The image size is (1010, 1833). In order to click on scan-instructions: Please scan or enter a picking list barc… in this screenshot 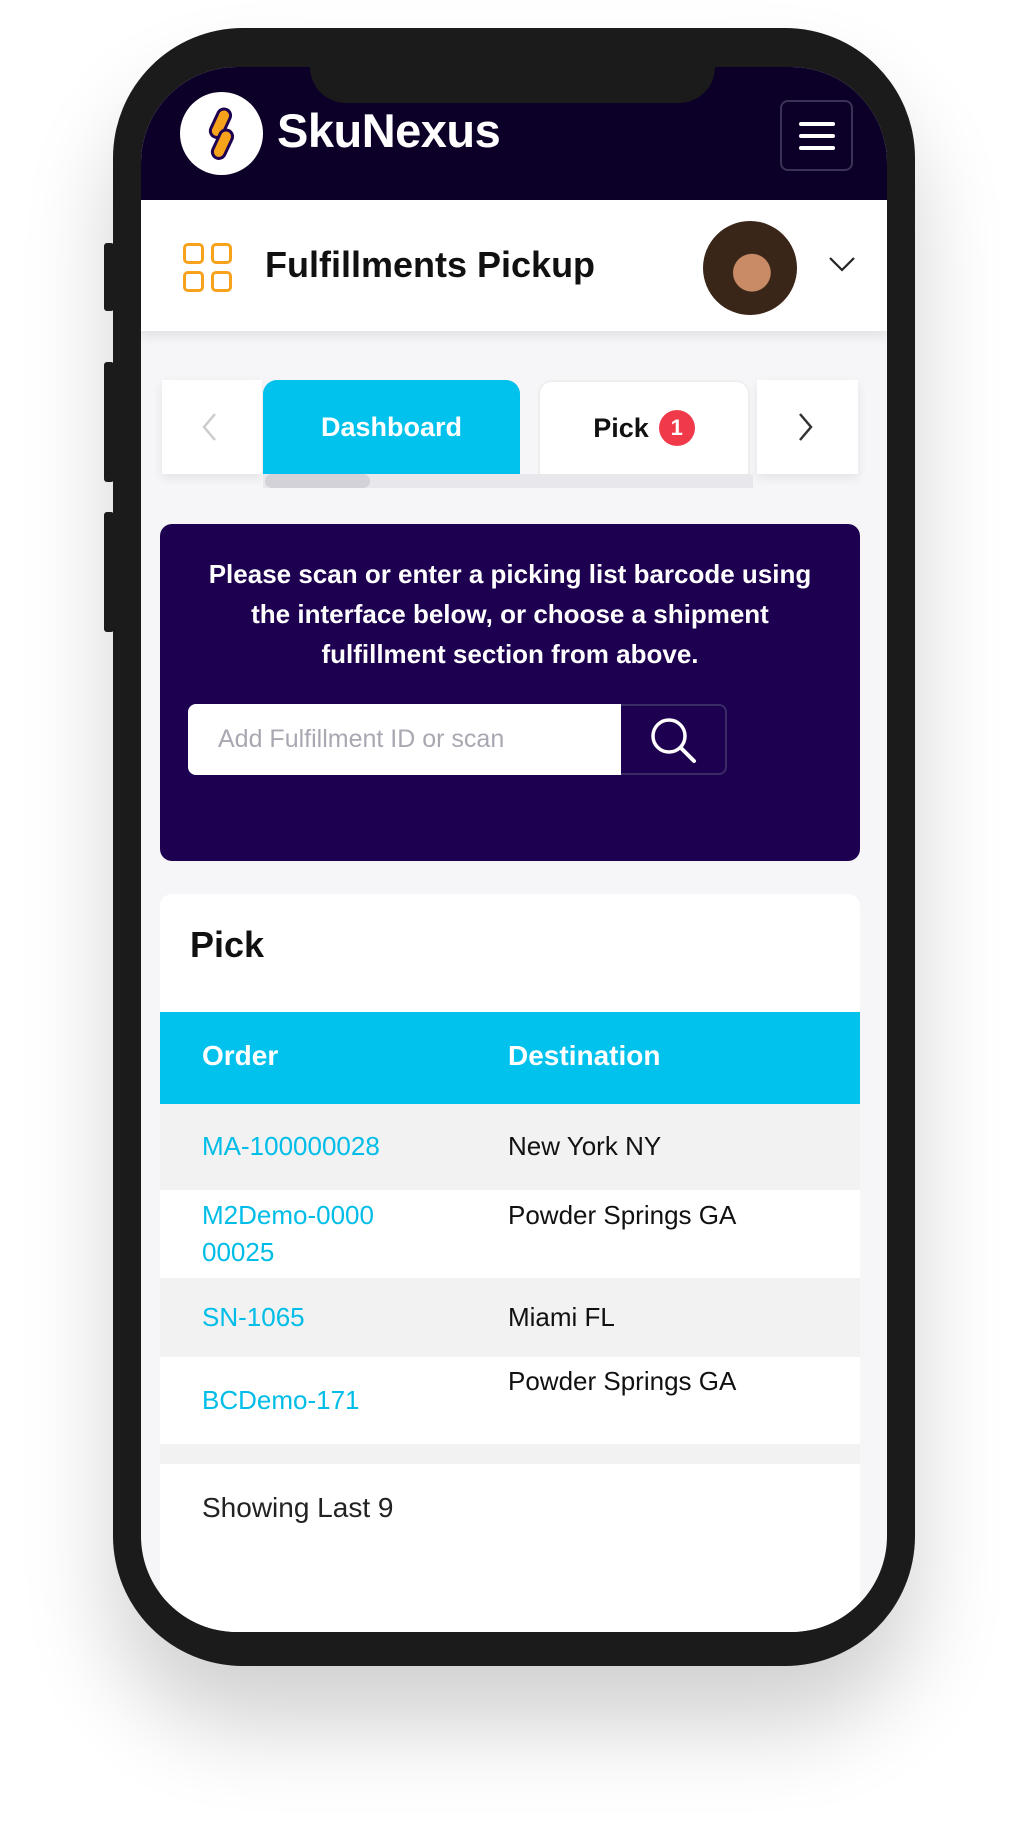, I will do `click(510, 614)`.